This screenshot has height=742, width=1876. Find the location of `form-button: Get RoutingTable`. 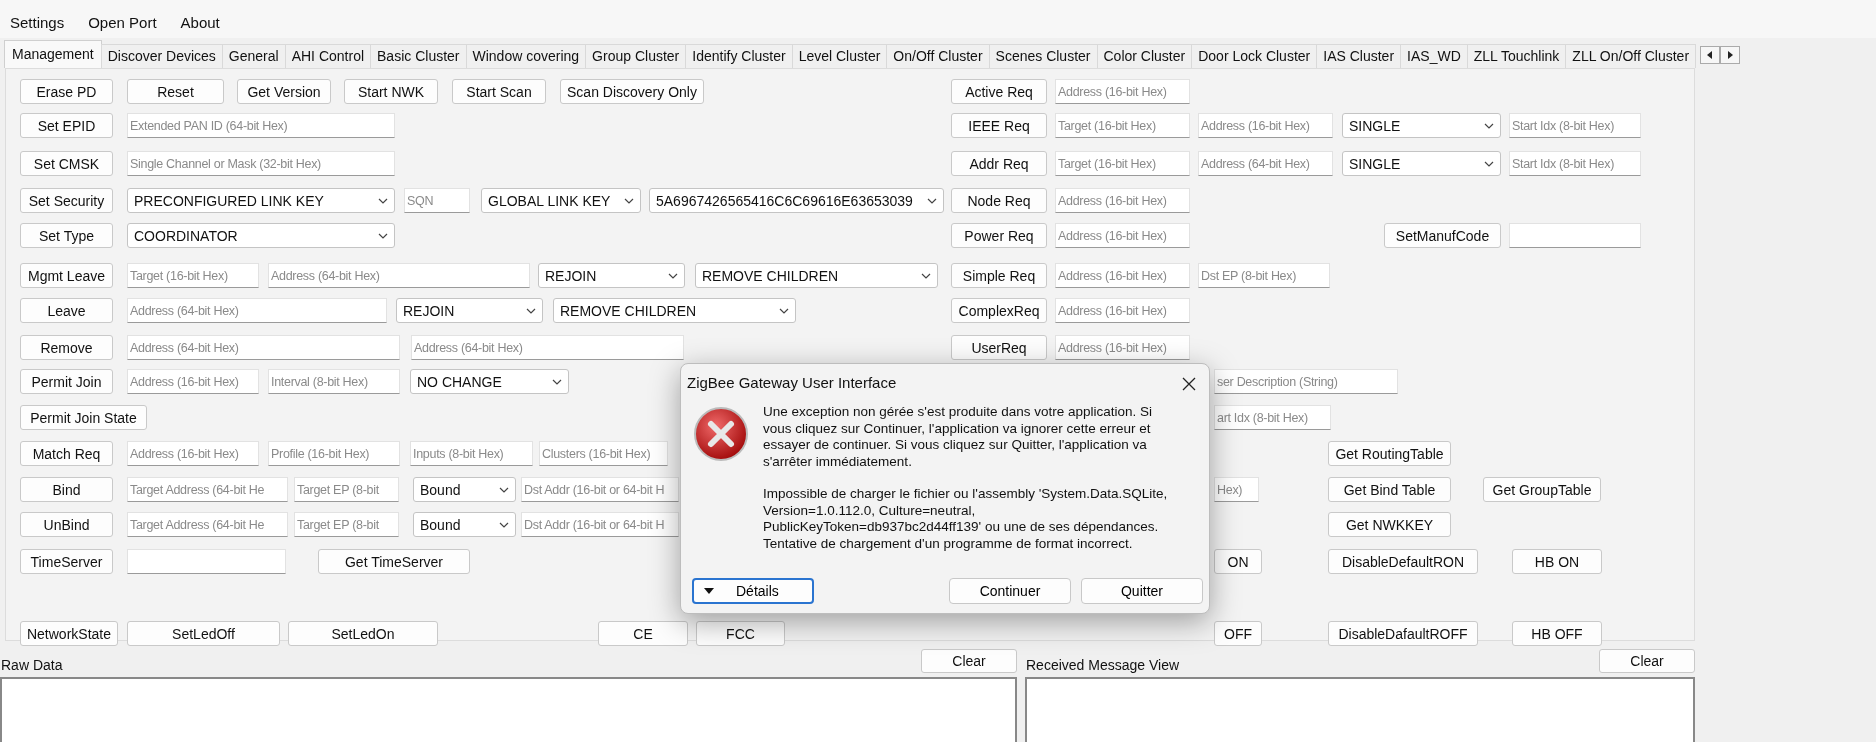

form-button: Get RoutingTable is located at coordinates (1389, 453).